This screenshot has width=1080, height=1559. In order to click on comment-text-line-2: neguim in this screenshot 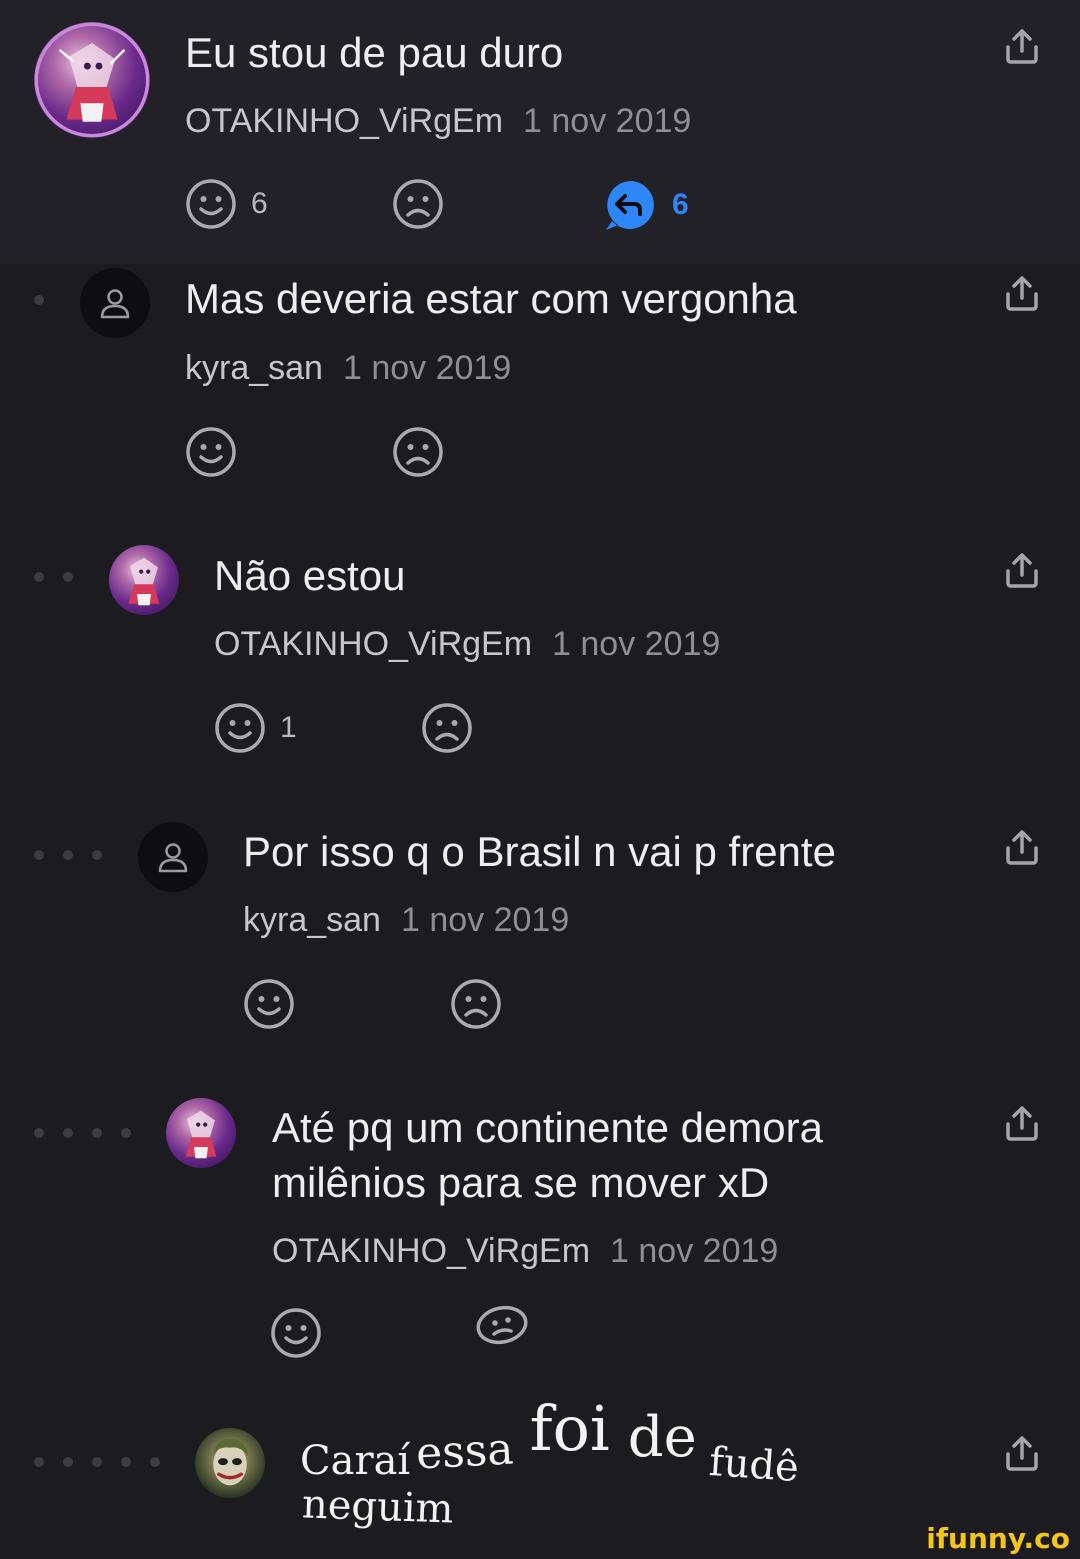, I will do `click(378, 1507)`.